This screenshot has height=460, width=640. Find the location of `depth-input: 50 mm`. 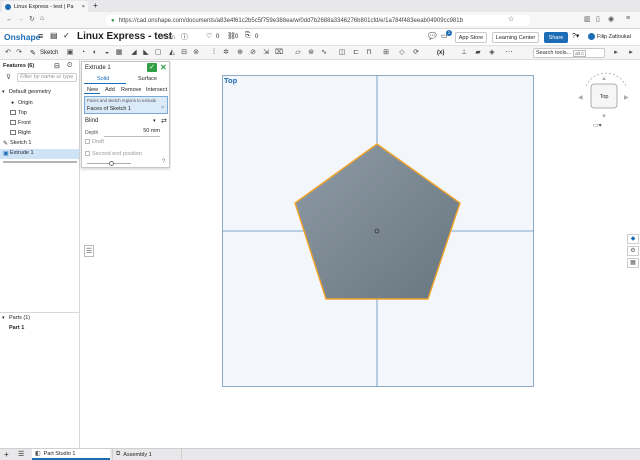

depth-input: 50 mm is located at coordinates (132, 132).